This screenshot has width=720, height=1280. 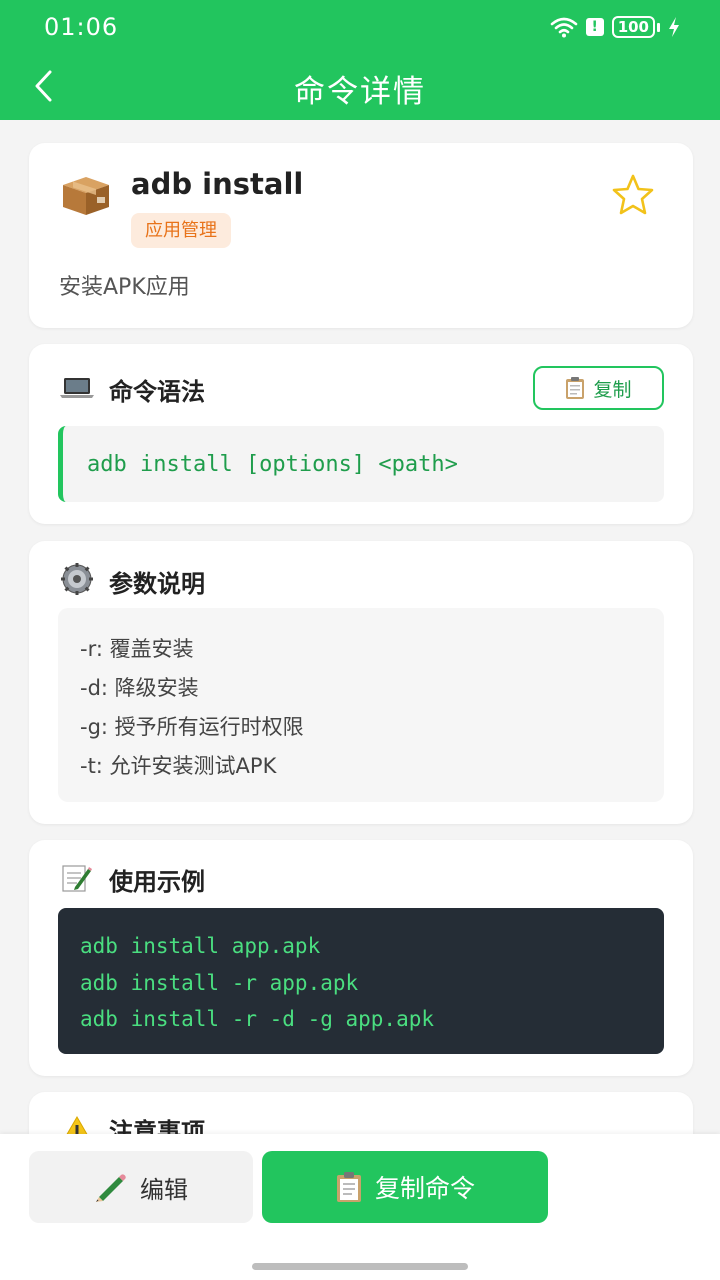 What do you see at coordinates (77, 579) in the screenshot?
I see `gear-icon` at bounding box center [77, 579].